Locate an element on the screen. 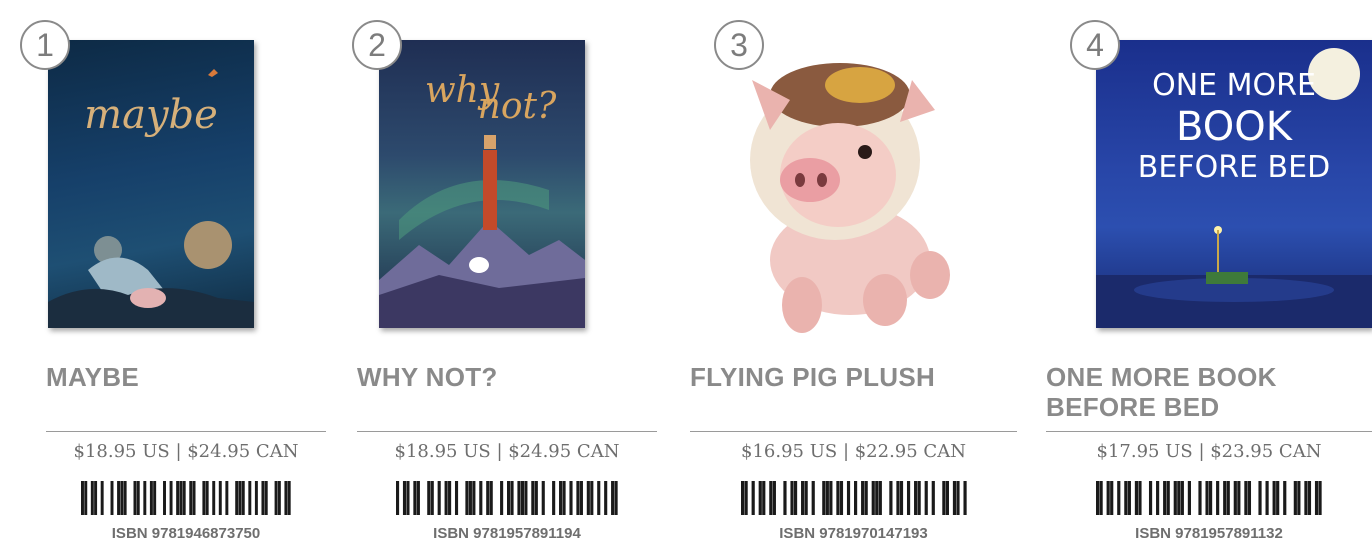 The width and height of the screenshot is (1372, 551). flying-pig-plush-image is located at coordinates (850, 198).